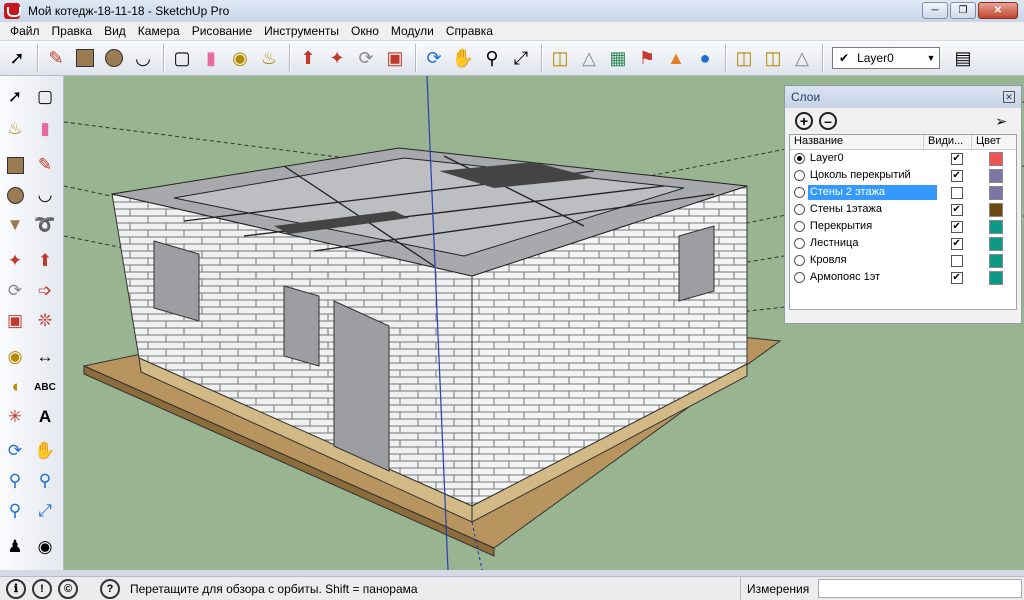 The width and height of the screenshot is (1024, 600). Describe the element at coordinates (994, 142) in the screenshot. I see `column-header-color: Цвет` at that location.